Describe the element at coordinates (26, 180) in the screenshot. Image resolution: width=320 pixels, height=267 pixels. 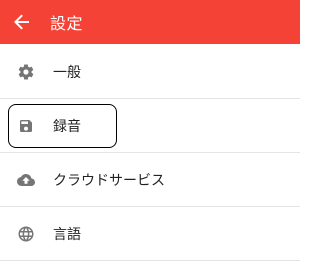
I see `cloud-upload-icon` at that location.